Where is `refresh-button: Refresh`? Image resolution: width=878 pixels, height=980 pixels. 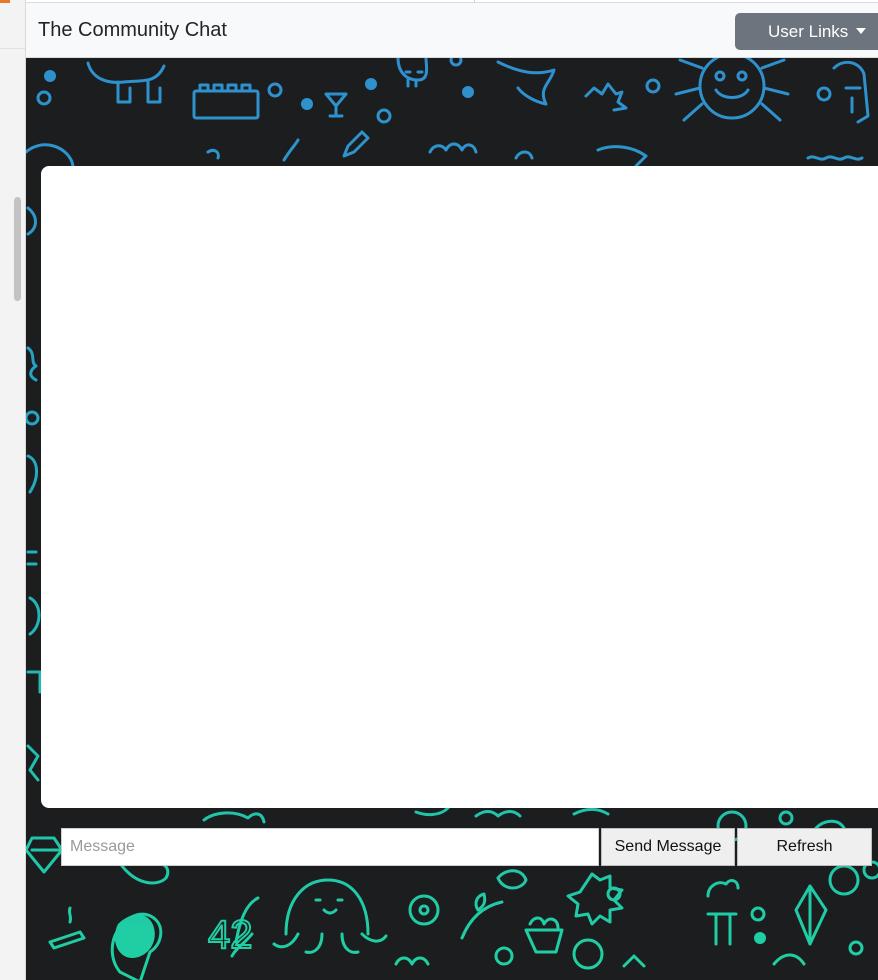
refresh-button: Refresh is located at coordinates (804, 847).